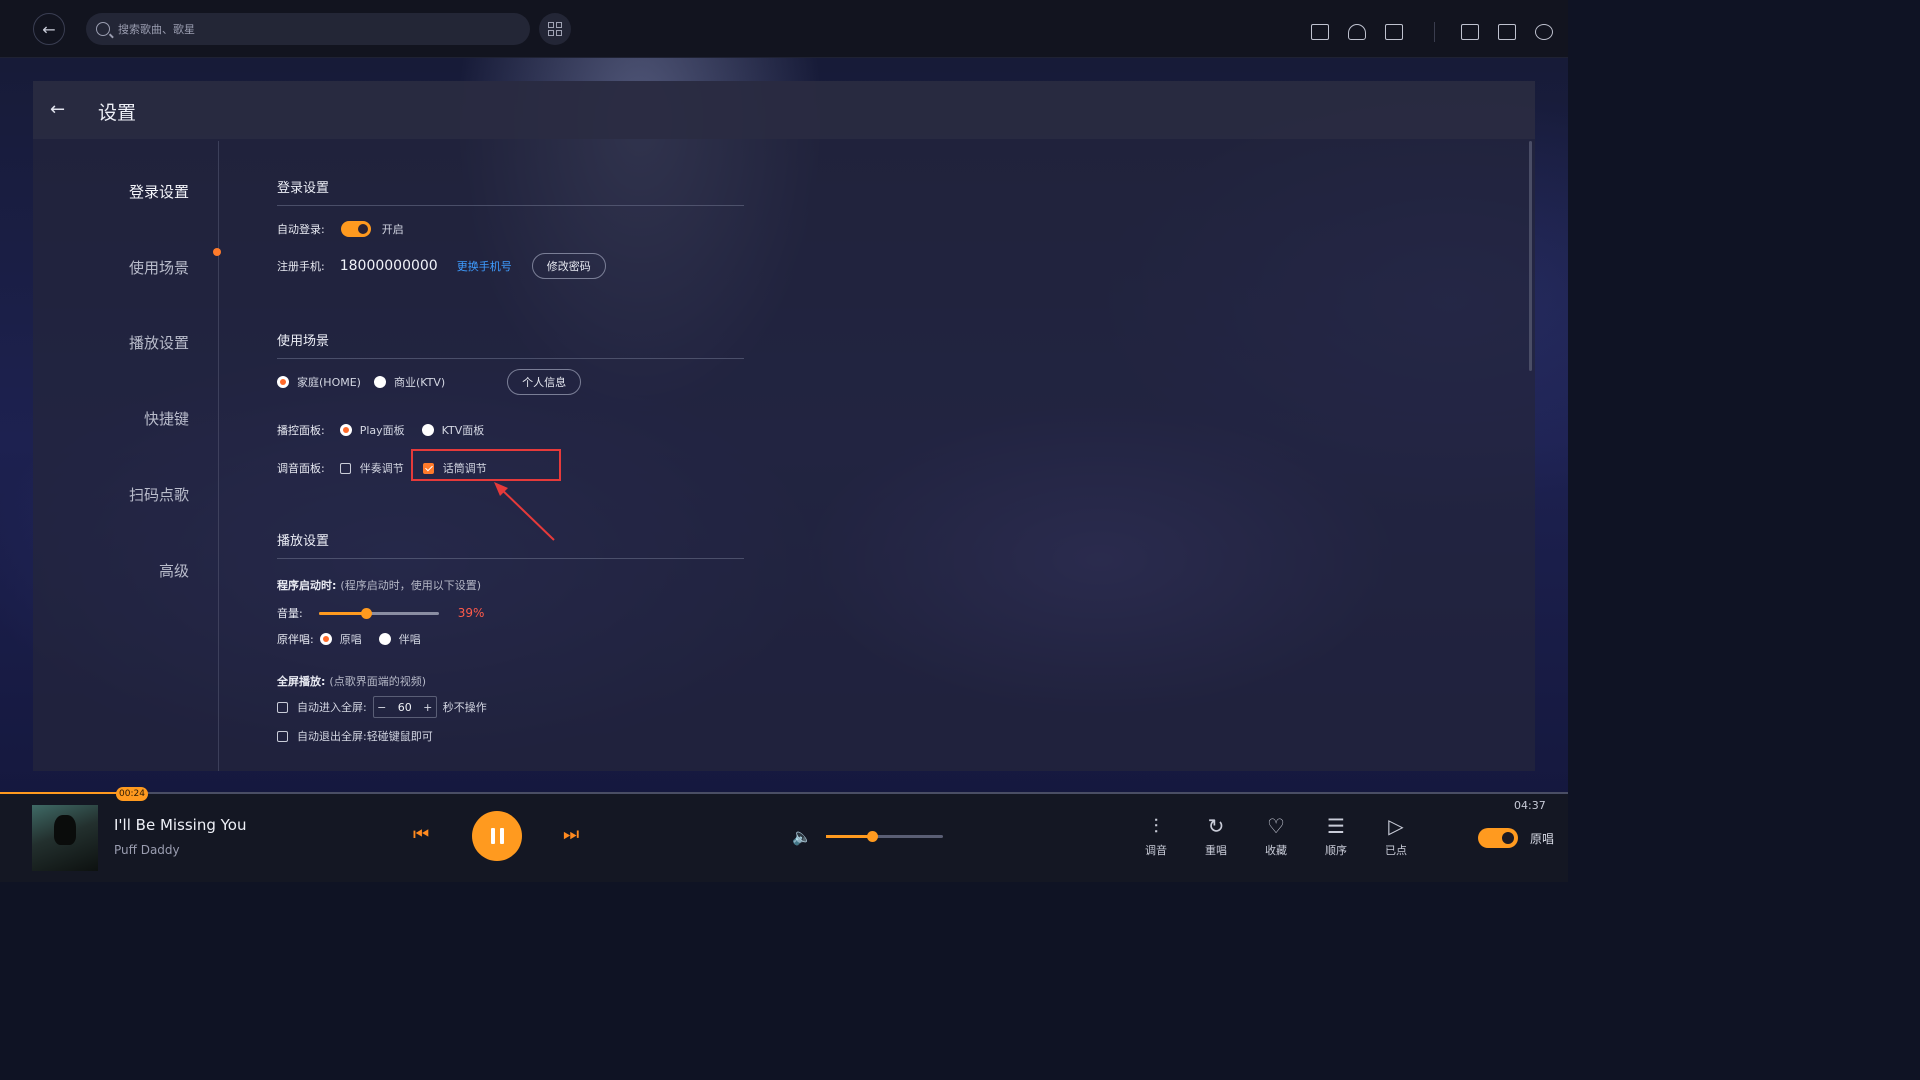  What do you see at coordinates (301, 681) in the screenshot?
I see `fullscreen-label: 全屏播放:` at bounding box center [301, 681].